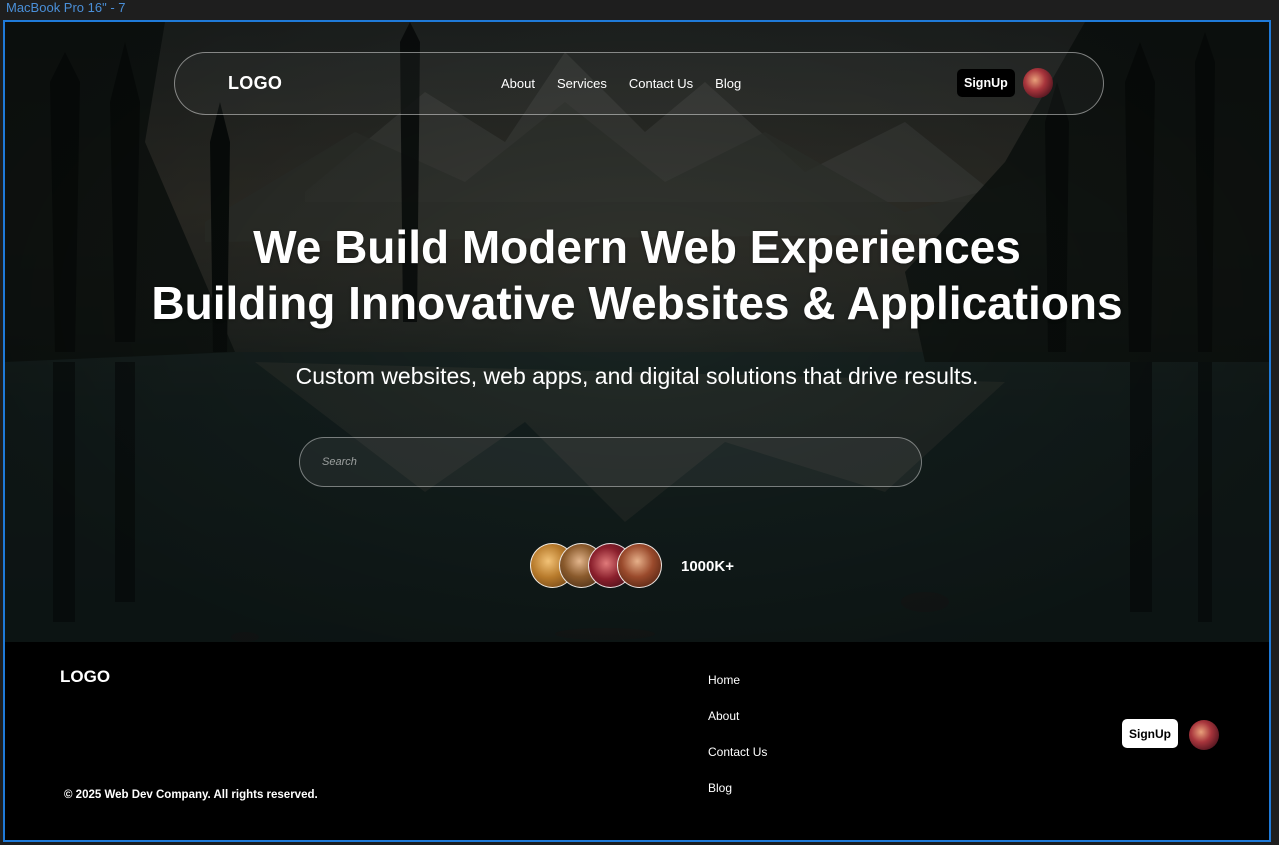 This screenshot has width=1279, height=845. What do you see at coordinates (737, 734) in the screenshot?
I see `footer-links: Home About Contact Us Blog` at bounding box center [737, 734].